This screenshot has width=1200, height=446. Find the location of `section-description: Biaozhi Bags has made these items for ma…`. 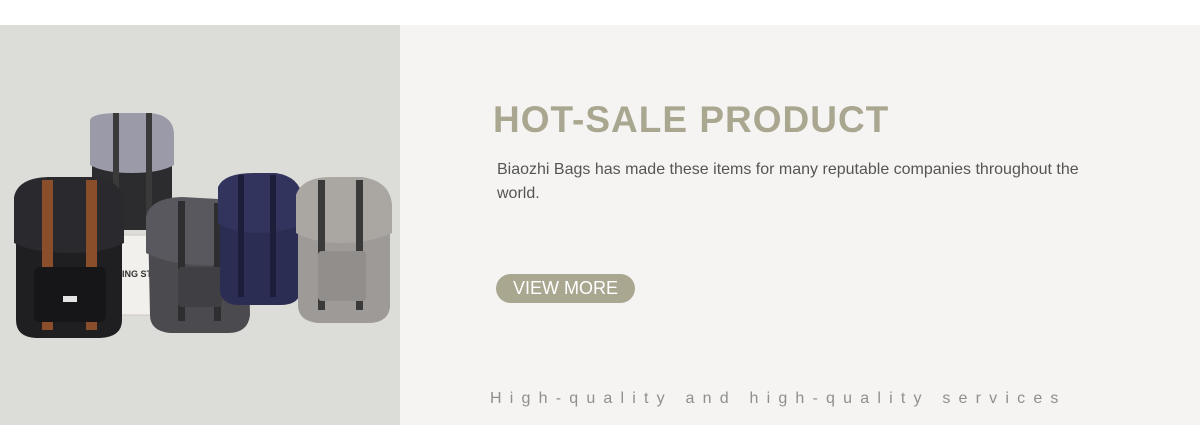

section-description: Biaozhi Bags has made these items for ma… is located at coordinates (788, 181).